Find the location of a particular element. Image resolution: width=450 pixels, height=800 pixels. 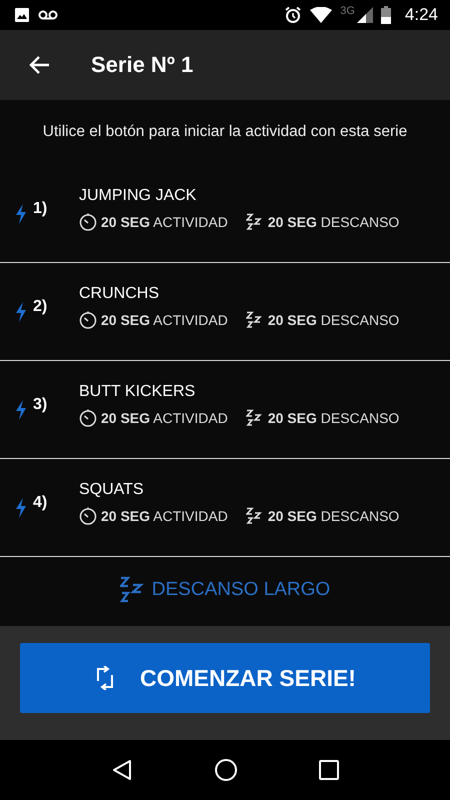

instruction-text: Utilice el botón para iniciar la actividad con esta serie is located at coordinates (225, 132).